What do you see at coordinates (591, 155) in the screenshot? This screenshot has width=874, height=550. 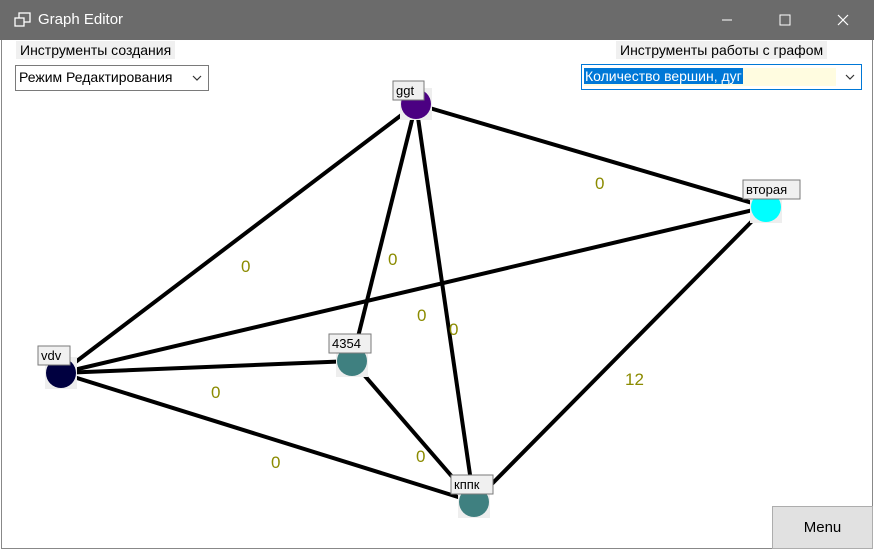 I see `edge-ggt-vtoraya` at bounding box center [591, 155].